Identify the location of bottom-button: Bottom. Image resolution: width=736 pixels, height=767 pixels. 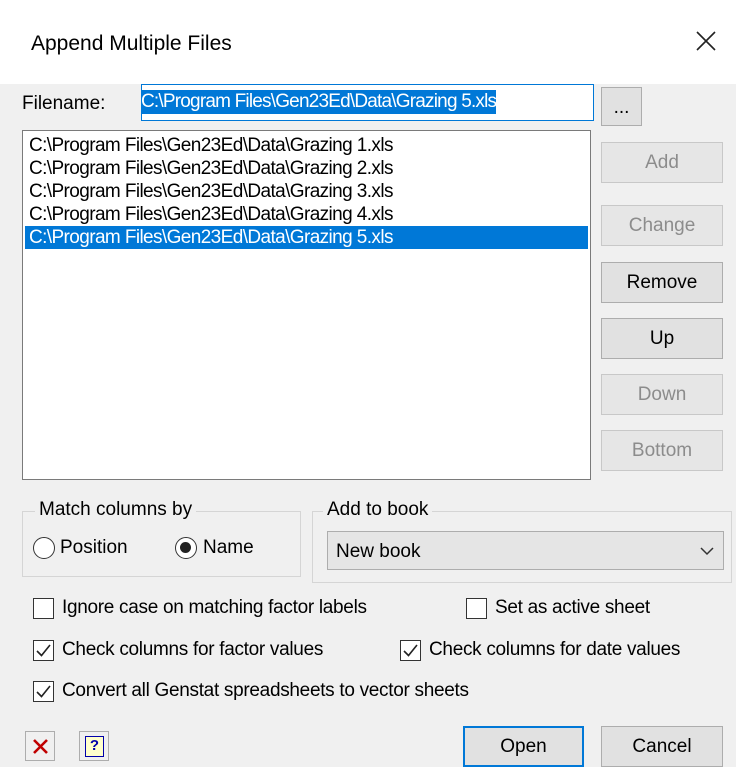
(662, 450).